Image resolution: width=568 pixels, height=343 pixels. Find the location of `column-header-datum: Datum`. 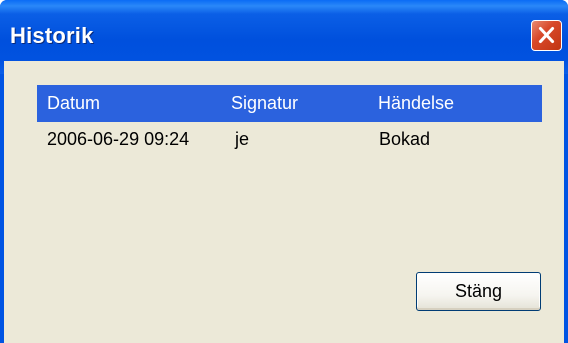

column-header-datum: Datum is located at coordinates (73, 103).